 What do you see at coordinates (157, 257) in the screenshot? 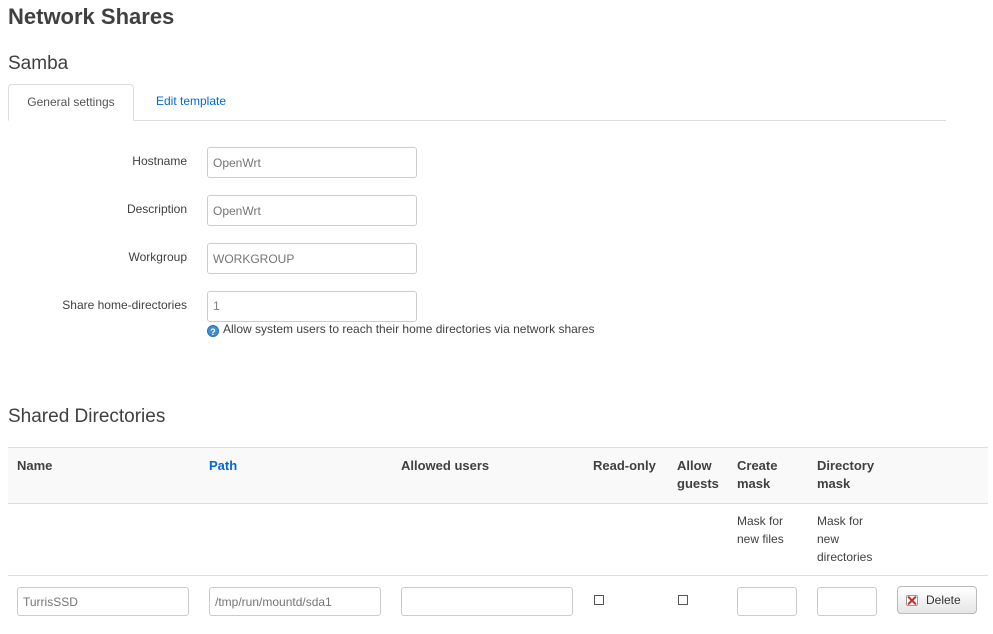
I see `workgroup-label: Workgroup` at bounding box center [157, 257].